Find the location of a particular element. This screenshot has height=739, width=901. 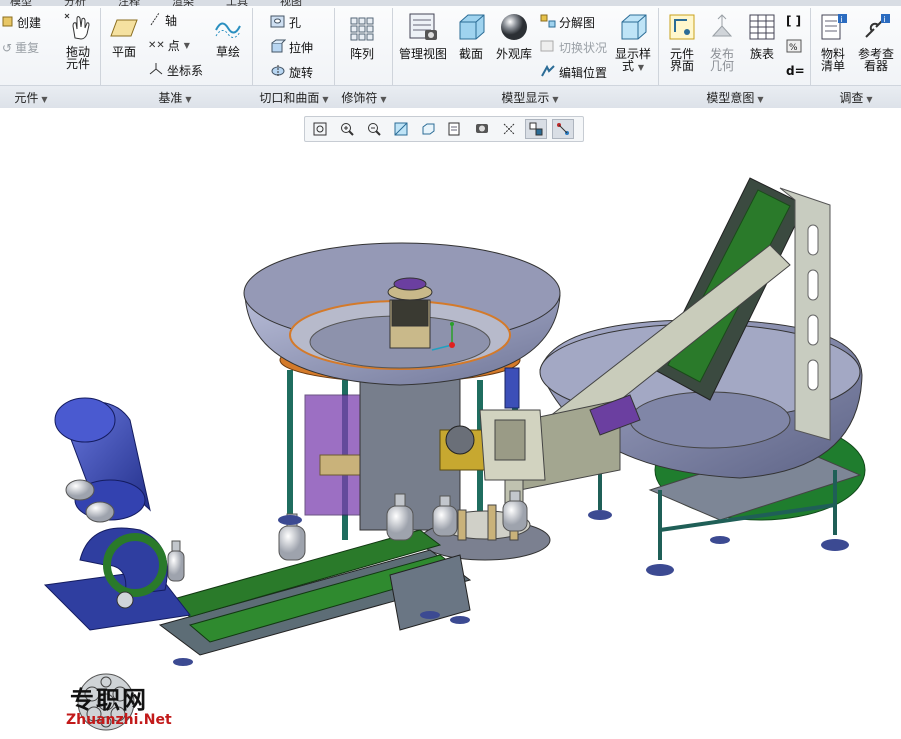

toggle-status-icon is located at coordinates (548, 47).